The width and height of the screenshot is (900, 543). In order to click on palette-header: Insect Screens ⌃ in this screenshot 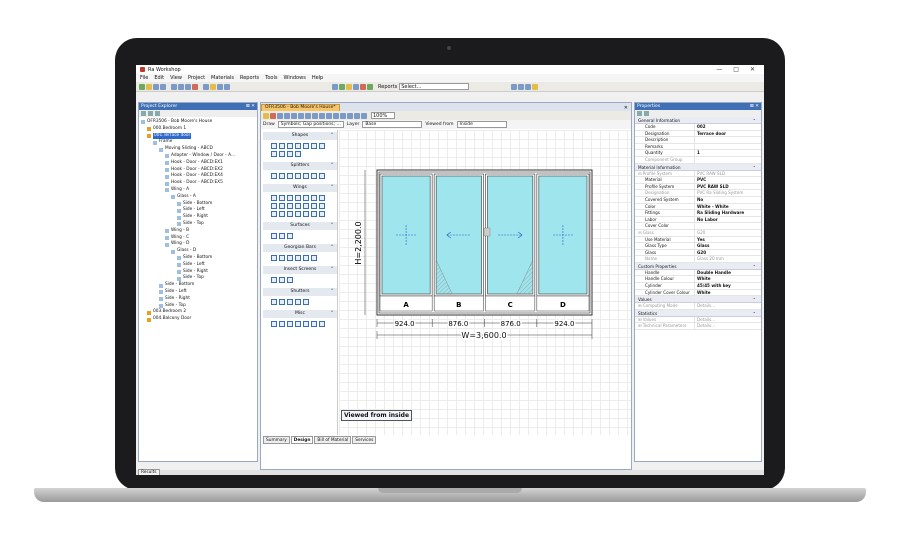, I will do `click(300, 270)`.